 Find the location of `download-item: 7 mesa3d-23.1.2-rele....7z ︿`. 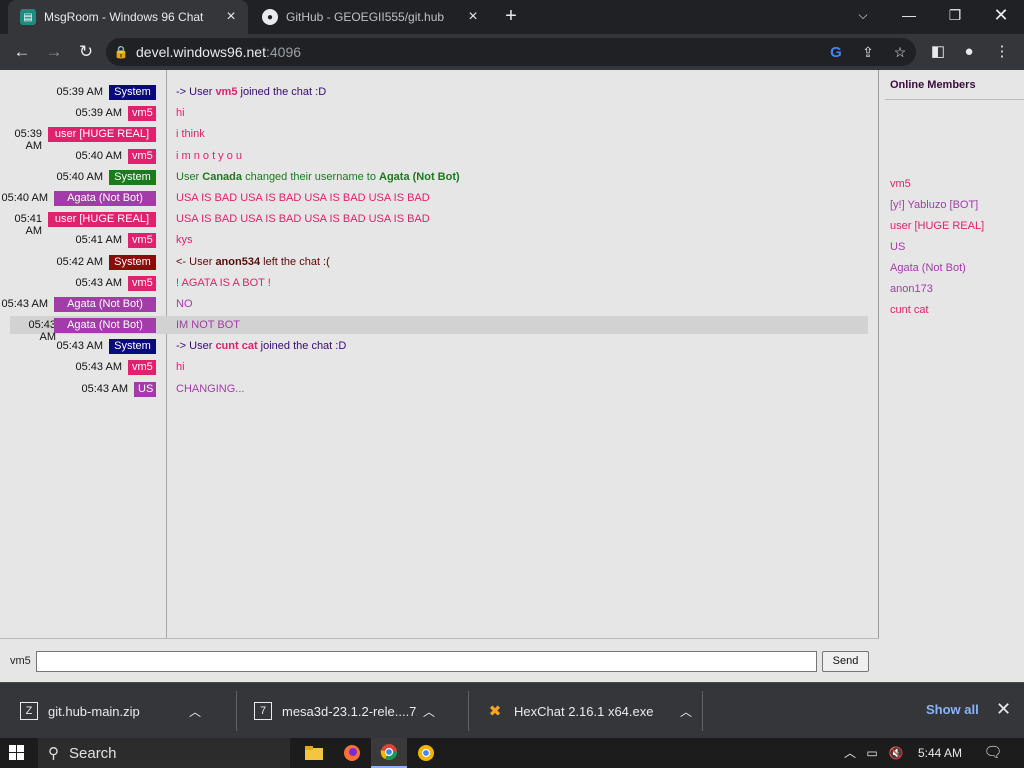

download-item: 7 mesa3d-23.1.2-rele....7z ︿ is located at coordinates (337, 711).